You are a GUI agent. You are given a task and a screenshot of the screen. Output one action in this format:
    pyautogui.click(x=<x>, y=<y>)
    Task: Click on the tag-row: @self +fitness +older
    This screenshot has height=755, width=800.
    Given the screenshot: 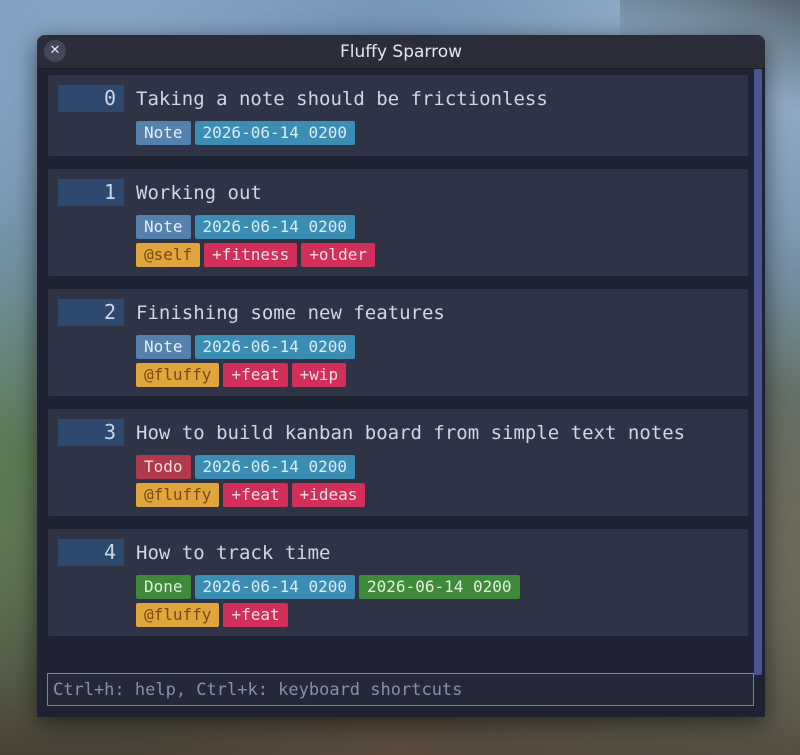 What is the action you would take?
    pyautogui.click(x=256, y=255)
    